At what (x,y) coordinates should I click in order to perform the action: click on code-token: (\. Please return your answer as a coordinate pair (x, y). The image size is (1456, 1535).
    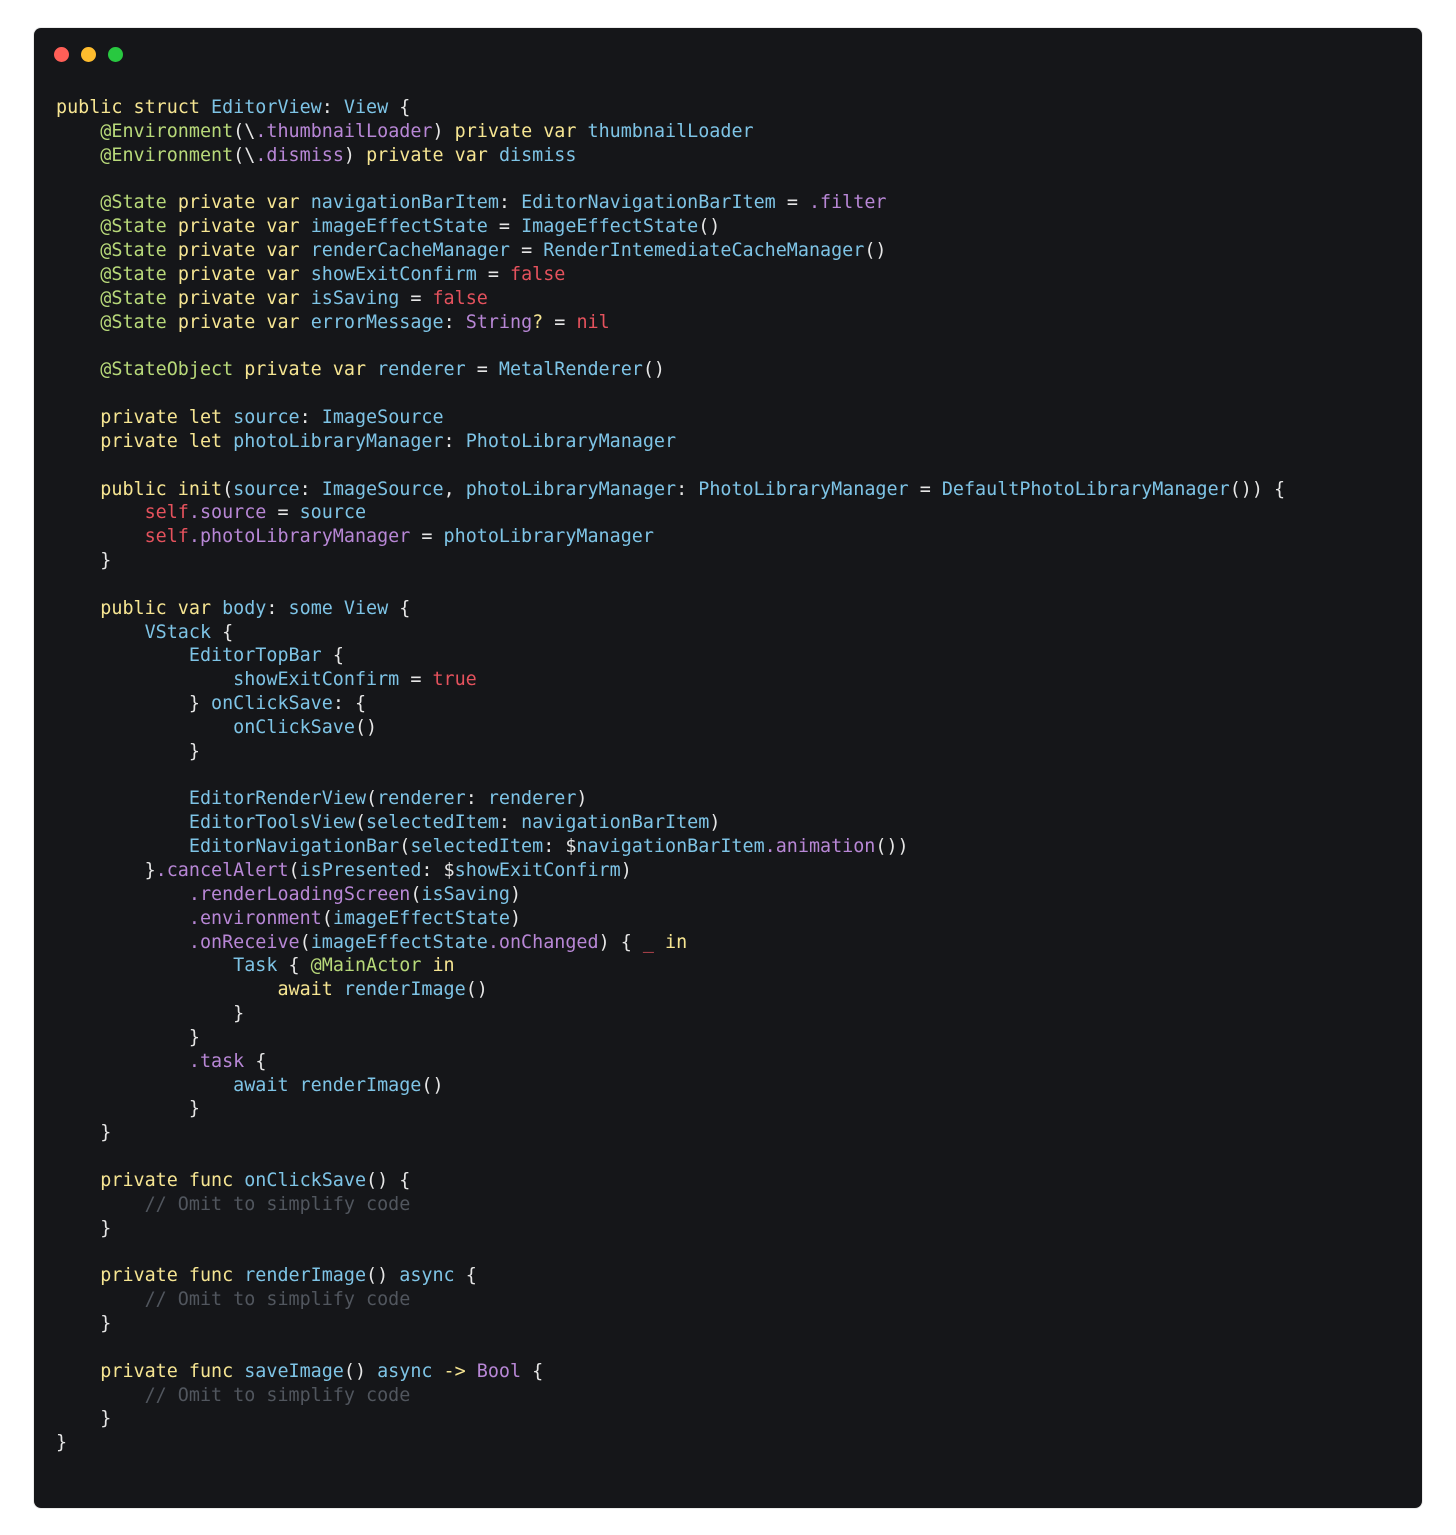
    Looking at the image, I should click on (244, 155).